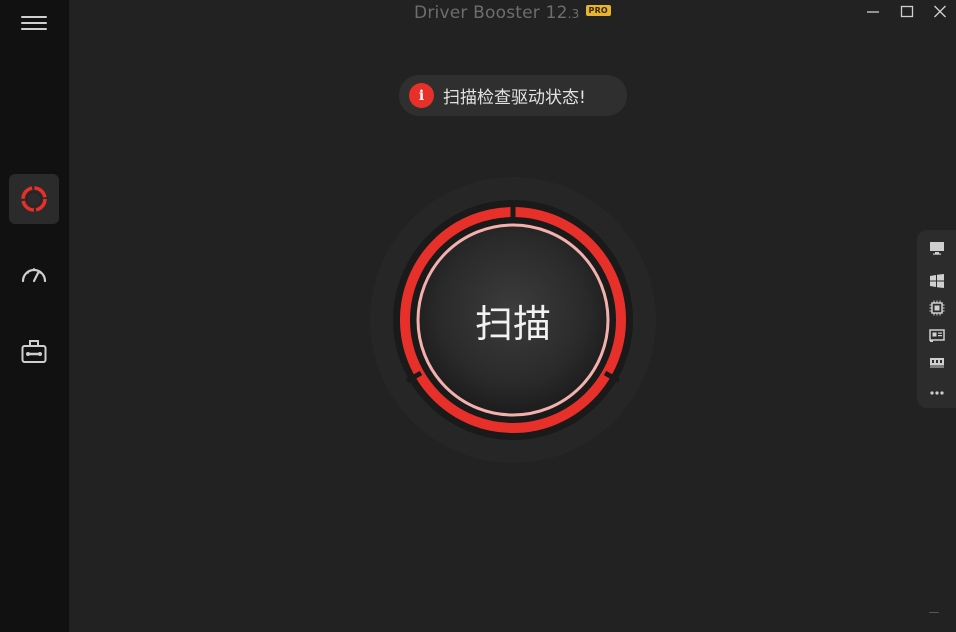 The height and width of the screenshot is (632, 956). I want to click on speedometer-icon, so click(34, 275).